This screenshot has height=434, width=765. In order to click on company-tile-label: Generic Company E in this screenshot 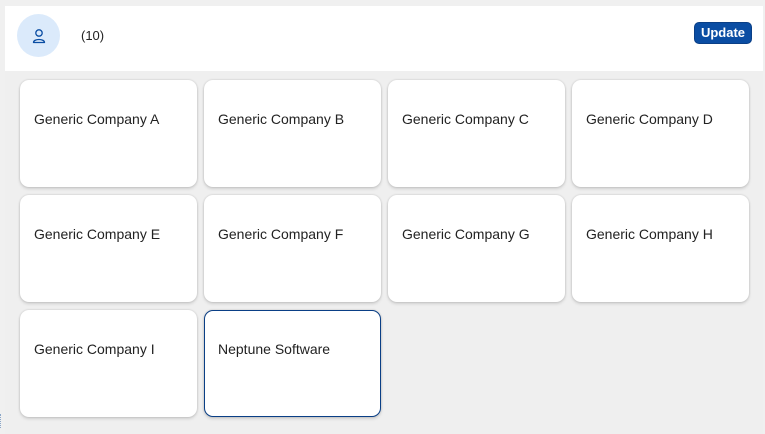, I will do `click(97, 234)`.